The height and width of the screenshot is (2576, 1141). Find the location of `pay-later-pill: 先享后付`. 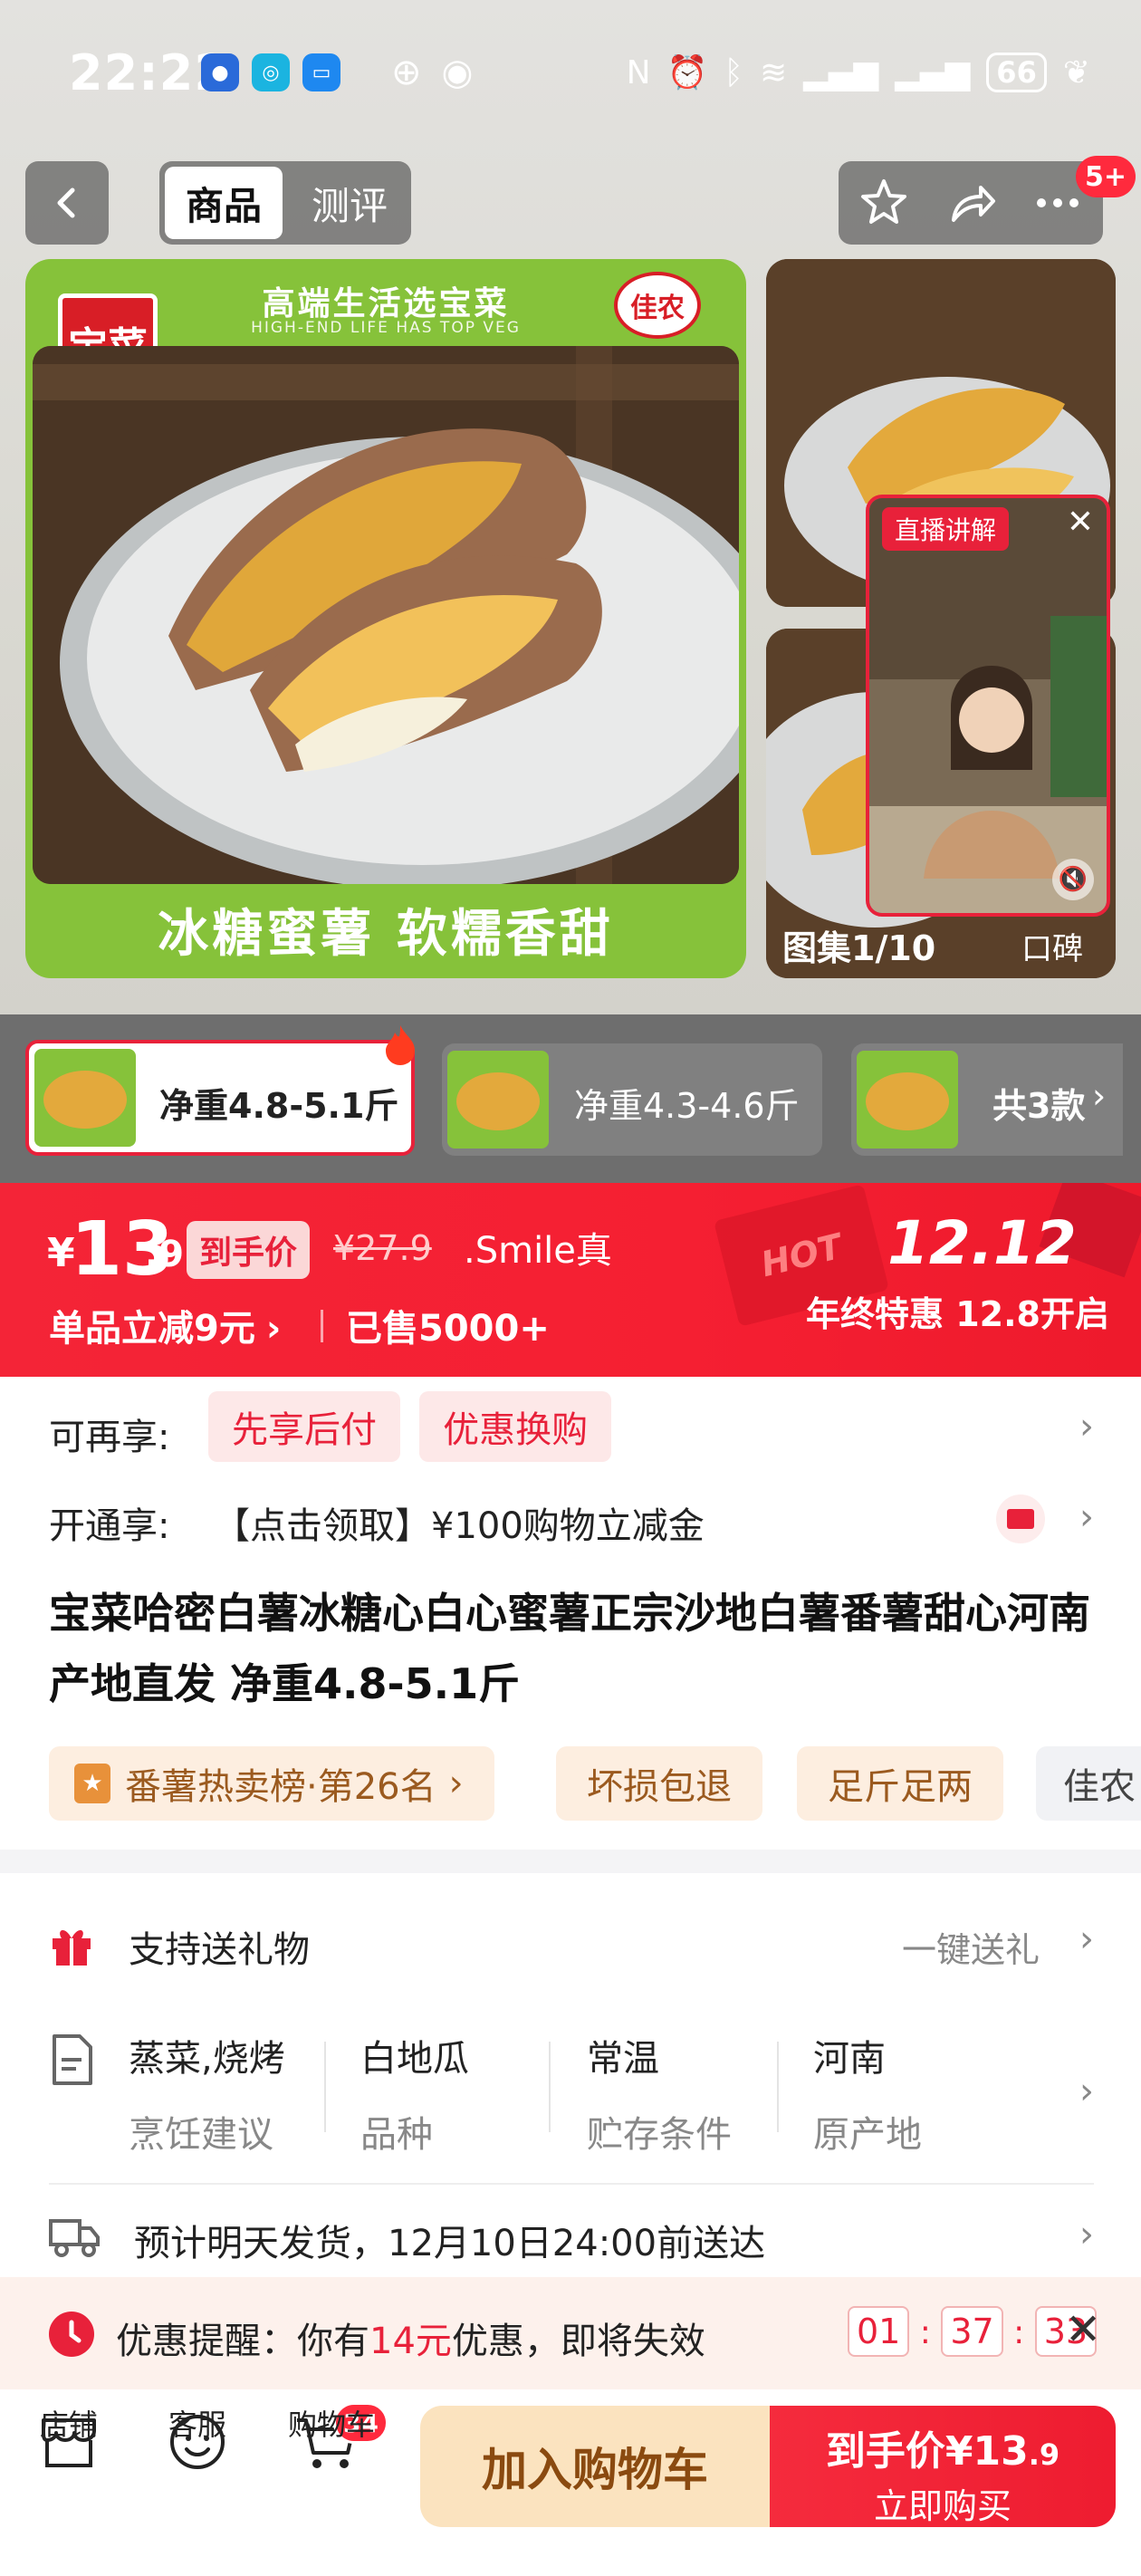

pay-later-pill: 先享后付 is located at coordinates (304, 1426).